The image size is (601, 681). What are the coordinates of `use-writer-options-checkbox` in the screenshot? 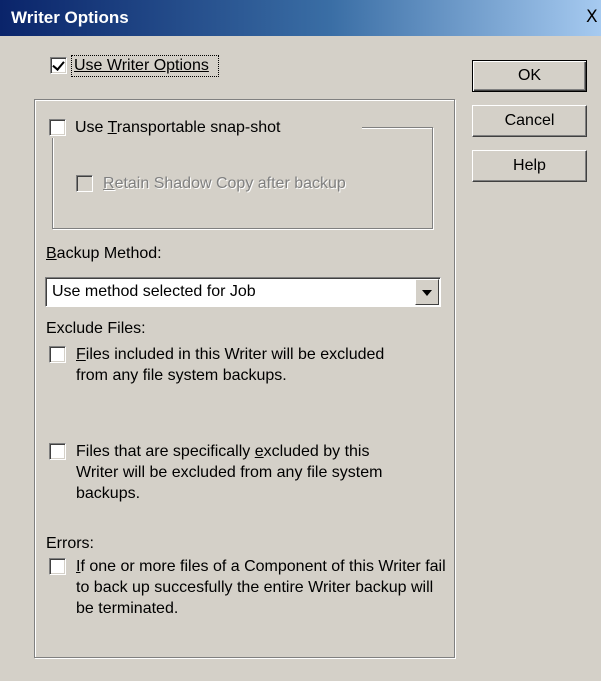 It's located at (58, 65).